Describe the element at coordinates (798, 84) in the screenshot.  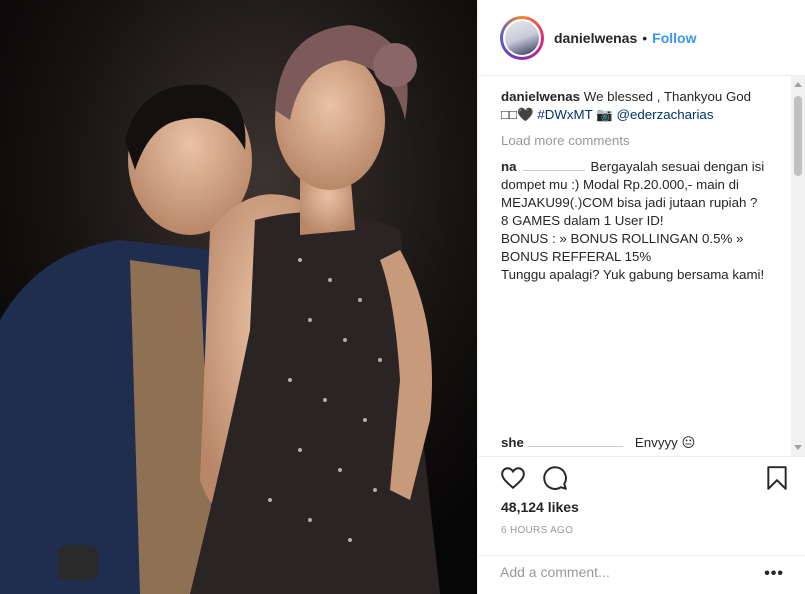
I see `scroll-up-arrow-icon` at that location.